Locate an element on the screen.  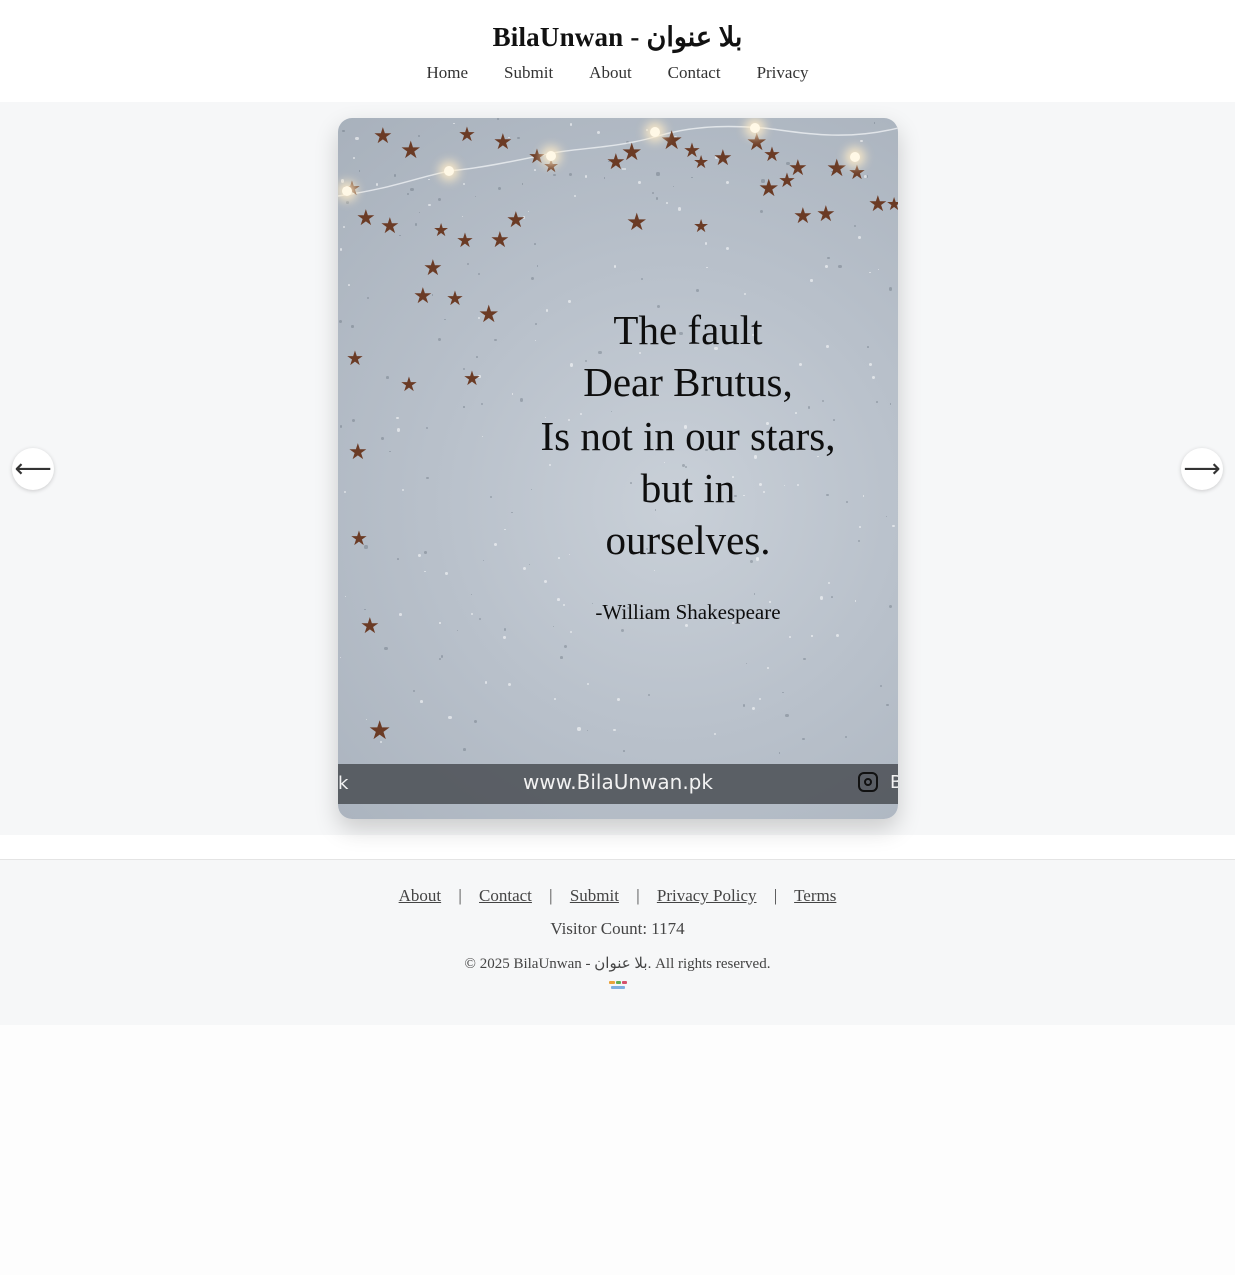
website-watermark: www.BilaUnwan.pk is located at coordinates (618, 782).